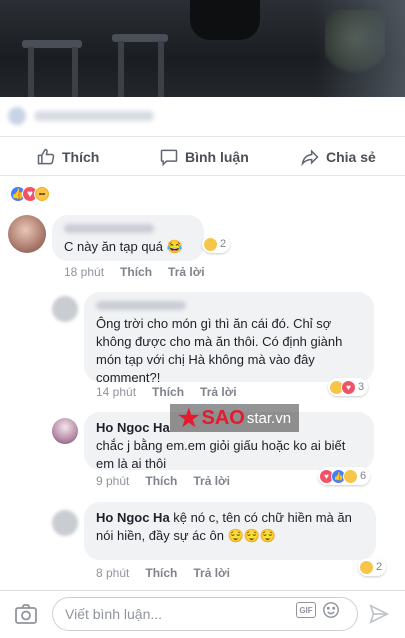 The height and width of the screenshot is (638, 405). Describe the element at coordinates (128, 238) in the screenshot. I see `comment-bubble: C này ăn tạp quá 😂` at that location.